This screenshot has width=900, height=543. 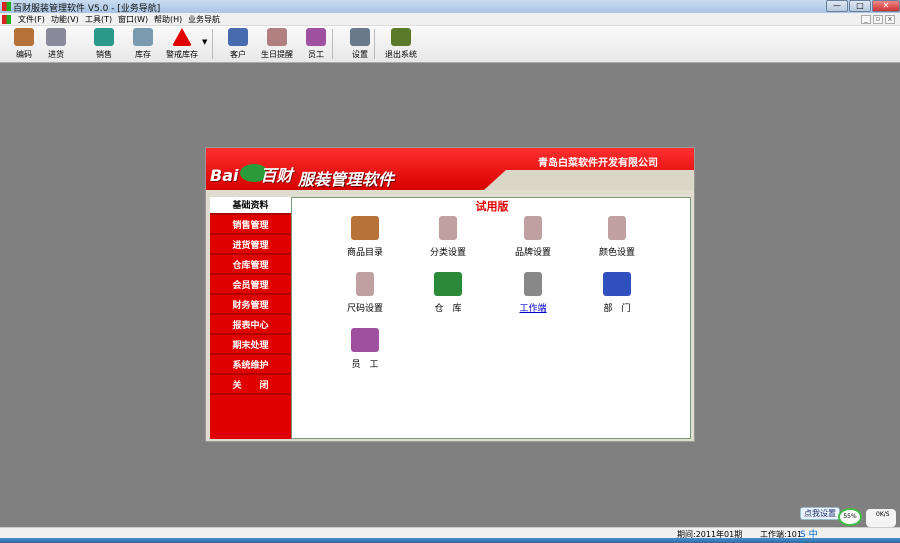 I want to click on app-icon, so click(x=6, y=6).